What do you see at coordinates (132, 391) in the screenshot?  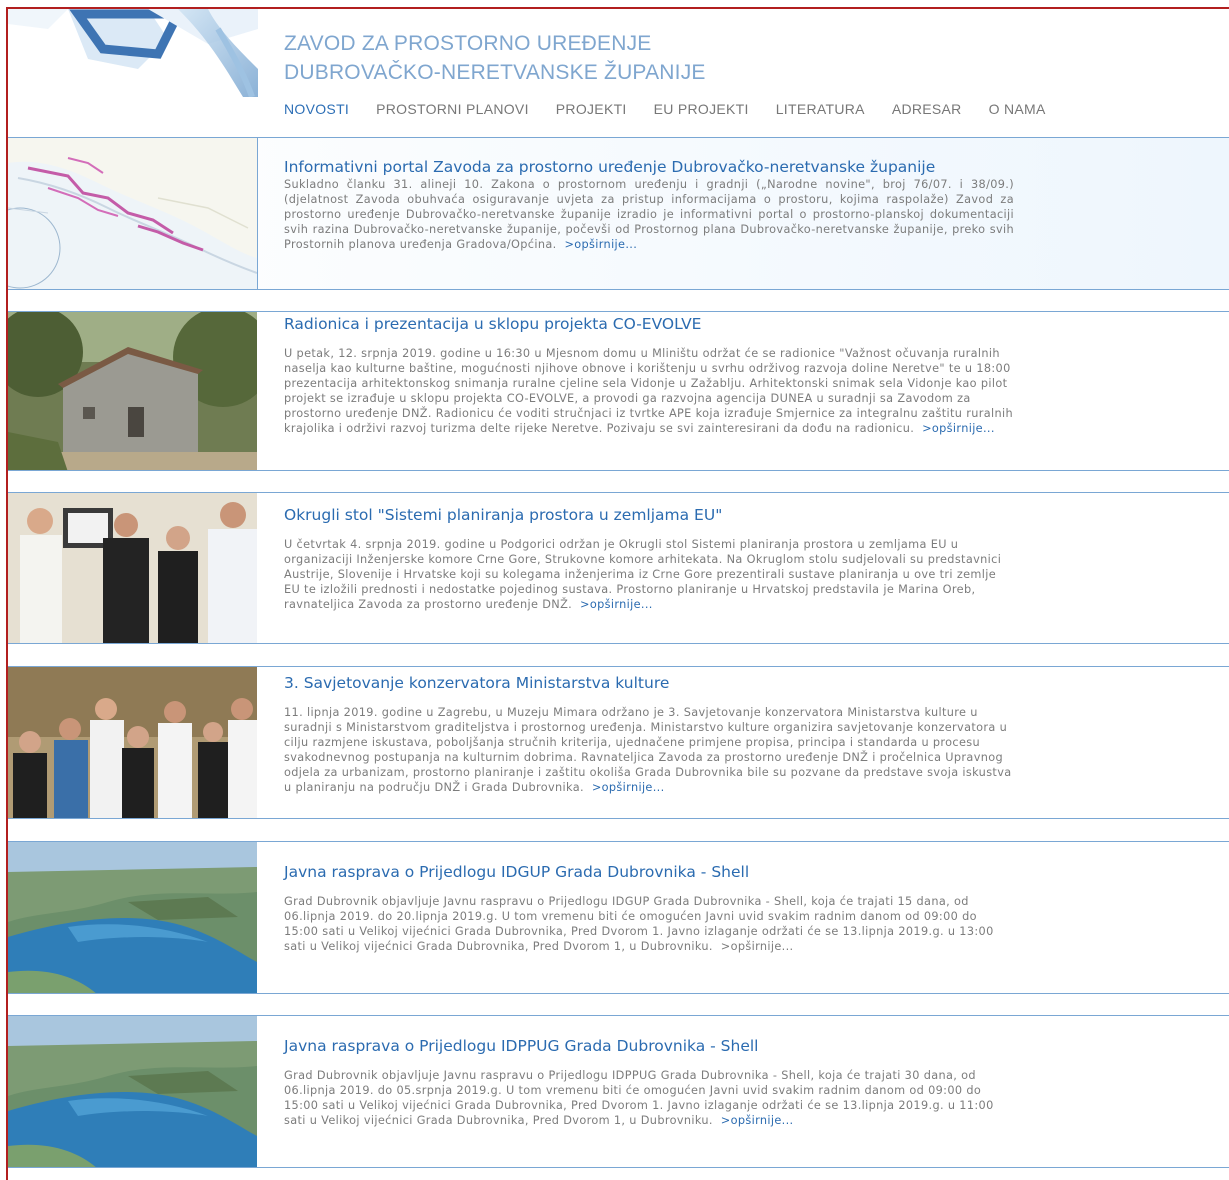 I see `news-thumbnail-stone-house` at bounding box center [132, 391].